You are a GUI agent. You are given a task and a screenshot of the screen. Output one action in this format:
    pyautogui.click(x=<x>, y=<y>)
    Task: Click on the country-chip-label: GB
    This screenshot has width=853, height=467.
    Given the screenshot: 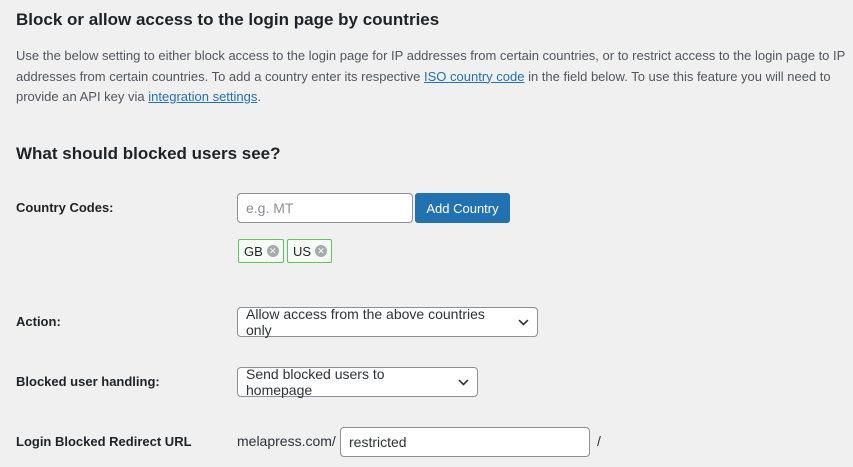 What is the action you would take?
    pyautogui.click(x=253, y=251)
    